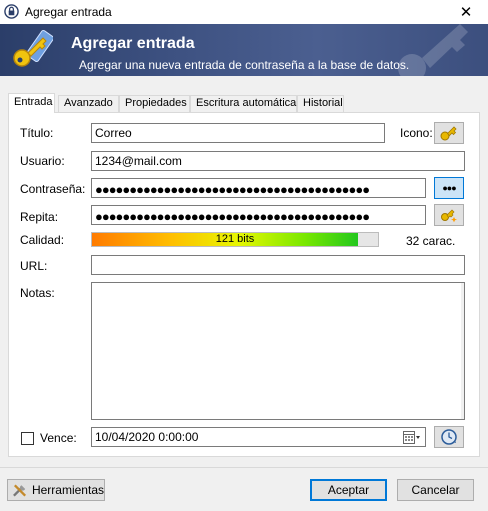  What do you see at coordinates (11, 11) in the screenshot?
I see `keepass-lock-icon` at bounding box center [11, 11].